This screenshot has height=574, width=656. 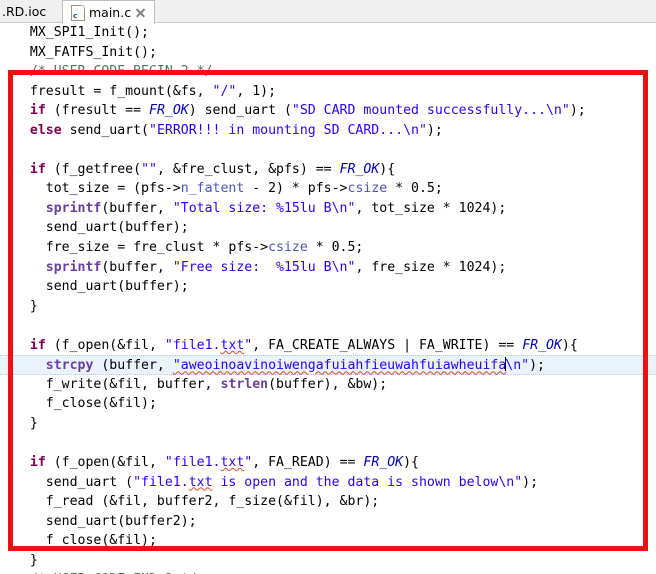 What do you see at coordinates (24, 11) in the screenshot?
I see `tab-ioc-file-label: .RD.ioc` at bounding box center [24, 11].